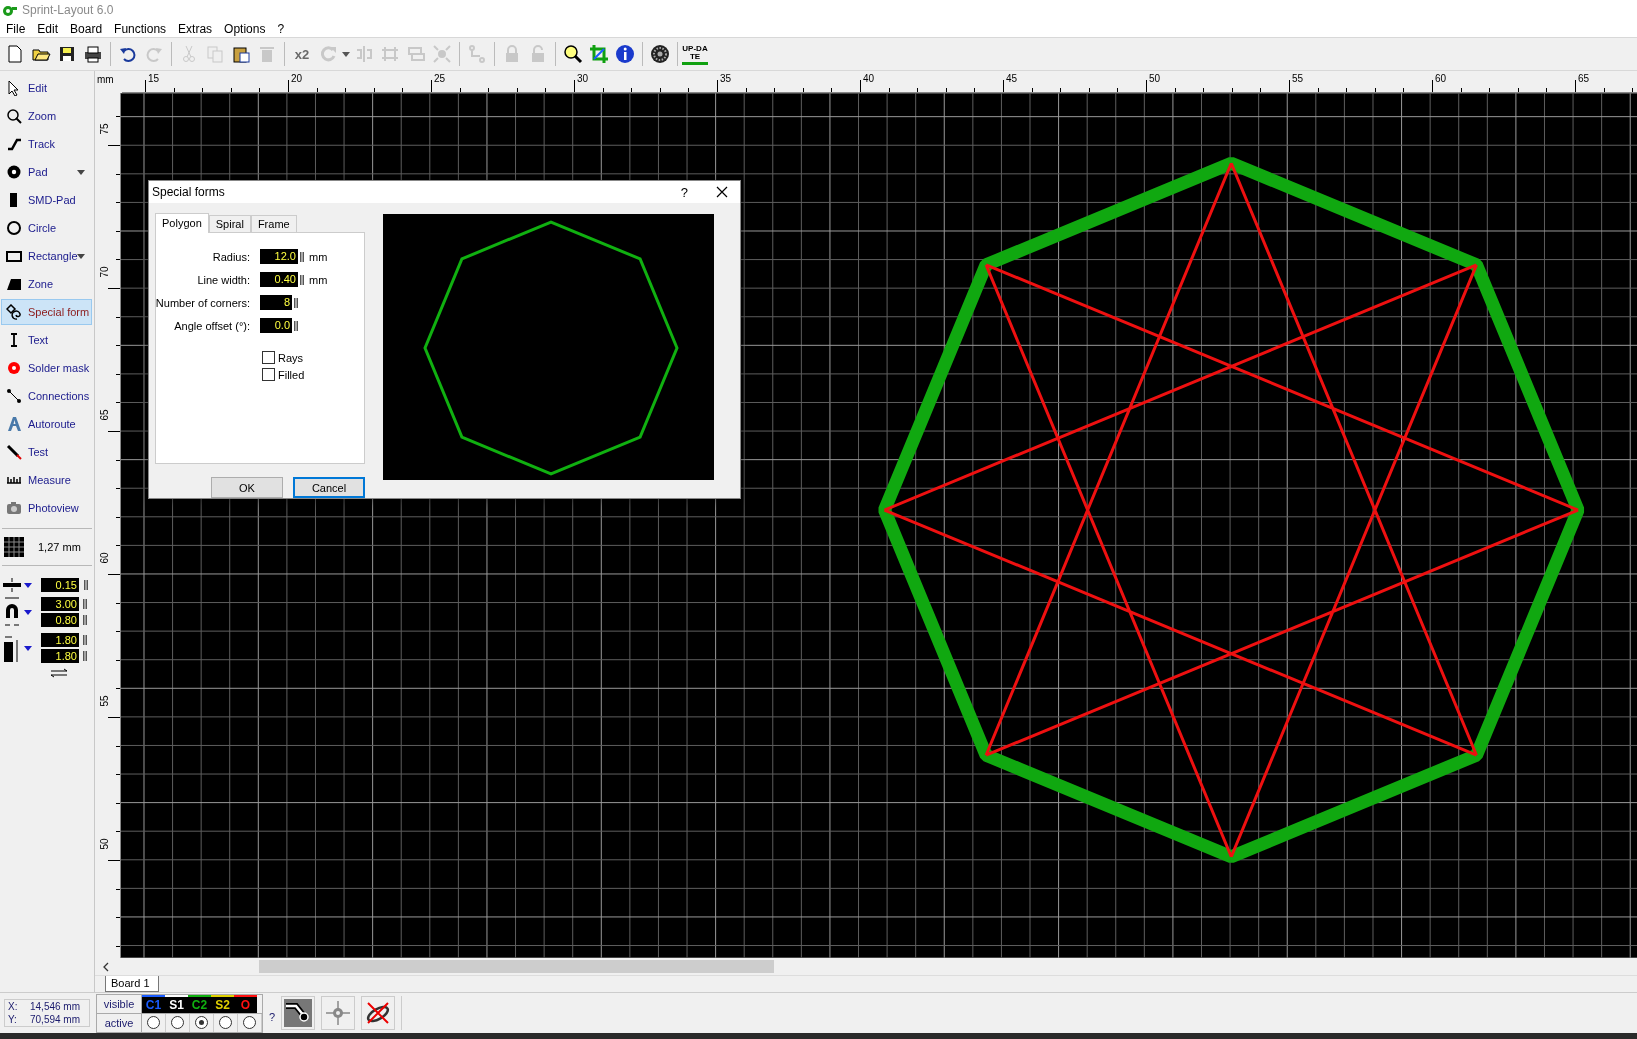  Describe the element at coordinates (684, 192) in the screenshot. I see `help-button: ?` at that location.